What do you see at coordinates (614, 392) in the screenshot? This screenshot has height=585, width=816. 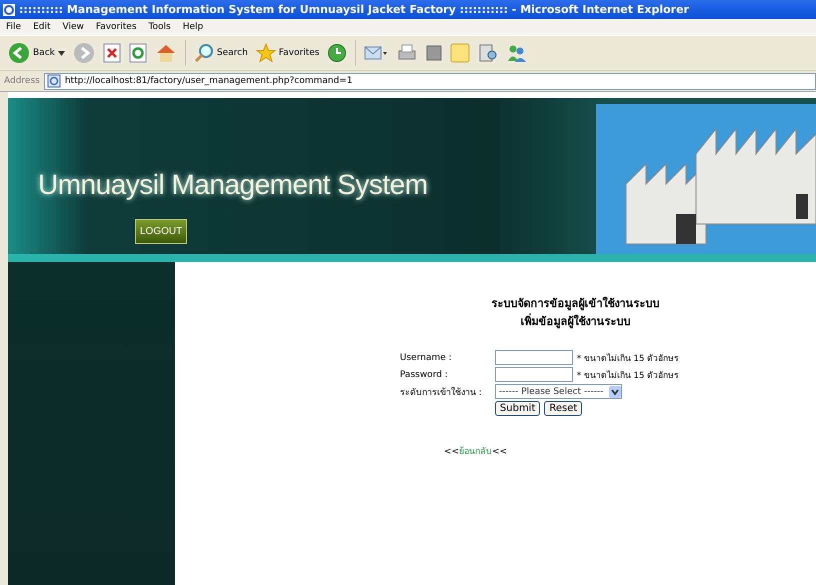 I see `dropdown-arrow-icon` at bounding box center [614, 392].